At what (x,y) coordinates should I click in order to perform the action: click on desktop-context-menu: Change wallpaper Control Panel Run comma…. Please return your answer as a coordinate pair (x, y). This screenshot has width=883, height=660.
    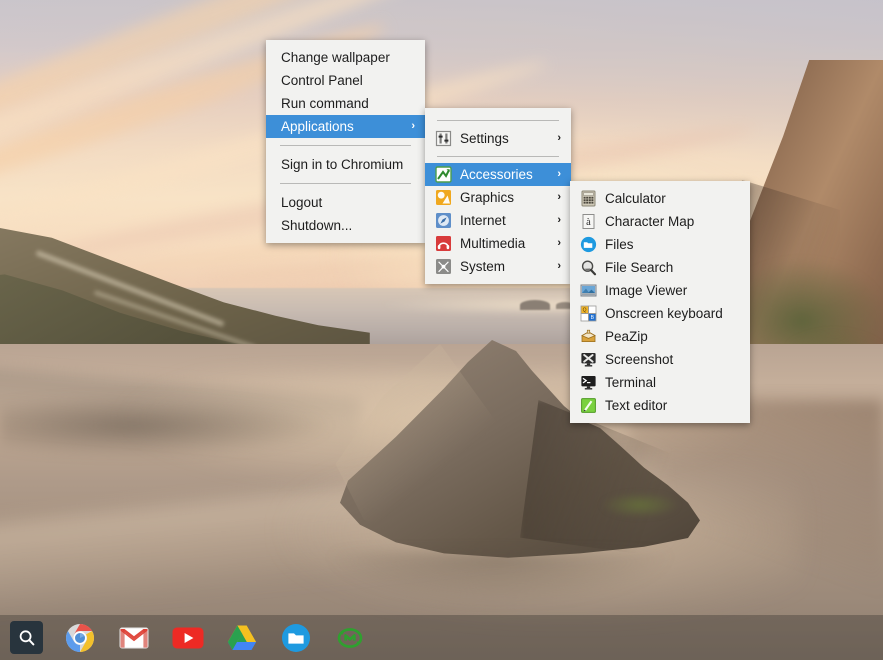
    Looking at the image, I should click on (345, 141).